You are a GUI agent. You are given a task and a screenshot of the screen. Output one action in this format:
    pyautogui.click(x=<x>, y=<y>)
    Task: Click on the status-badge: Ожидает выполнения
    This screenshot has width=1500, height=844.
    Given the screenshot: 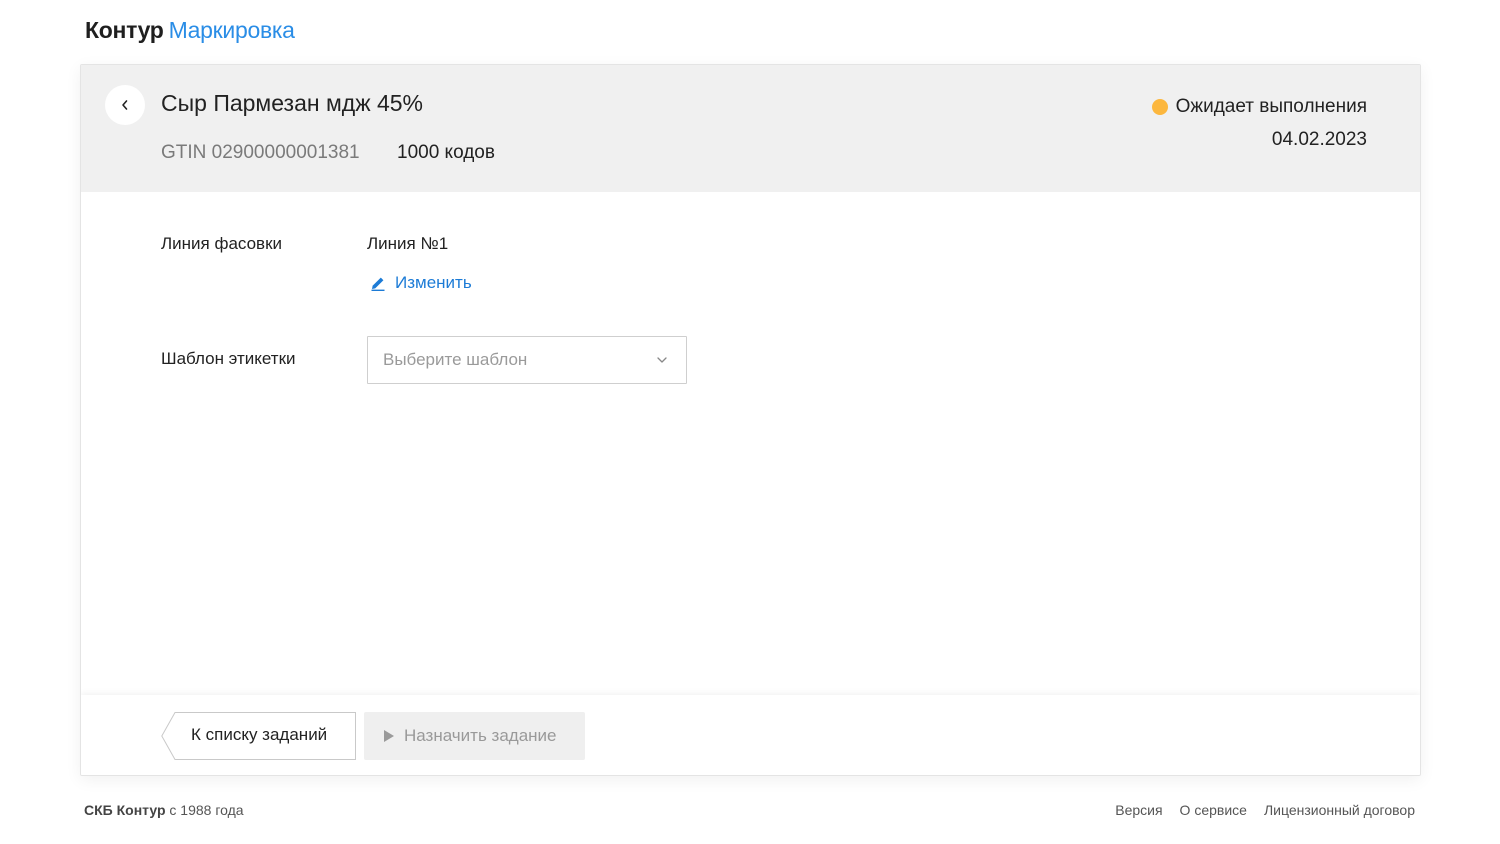 What is the action you would take?
    pyautogui.click(x=1259, y=107)
    